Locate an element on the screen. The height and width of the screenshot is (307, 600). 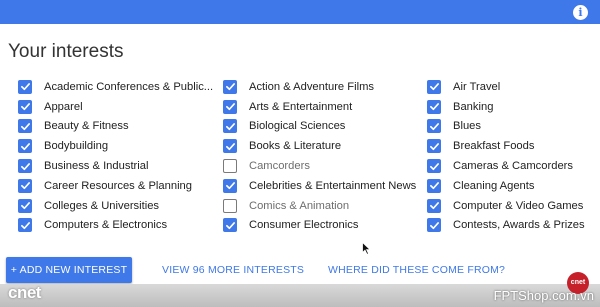
interest-item: Cameras & Camcorders is located at coordinates (506, 166).